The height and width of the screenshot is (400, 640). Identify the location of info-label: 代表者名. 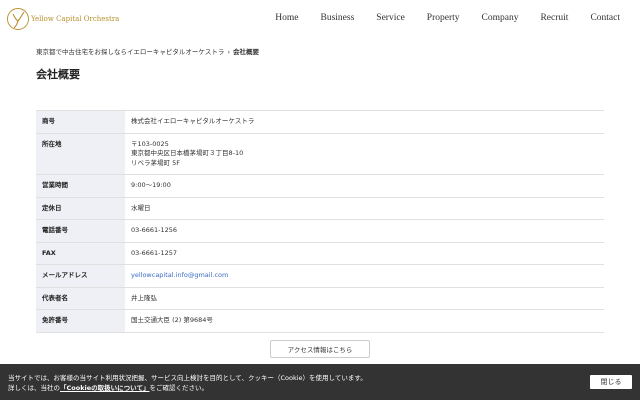
(80, 298).